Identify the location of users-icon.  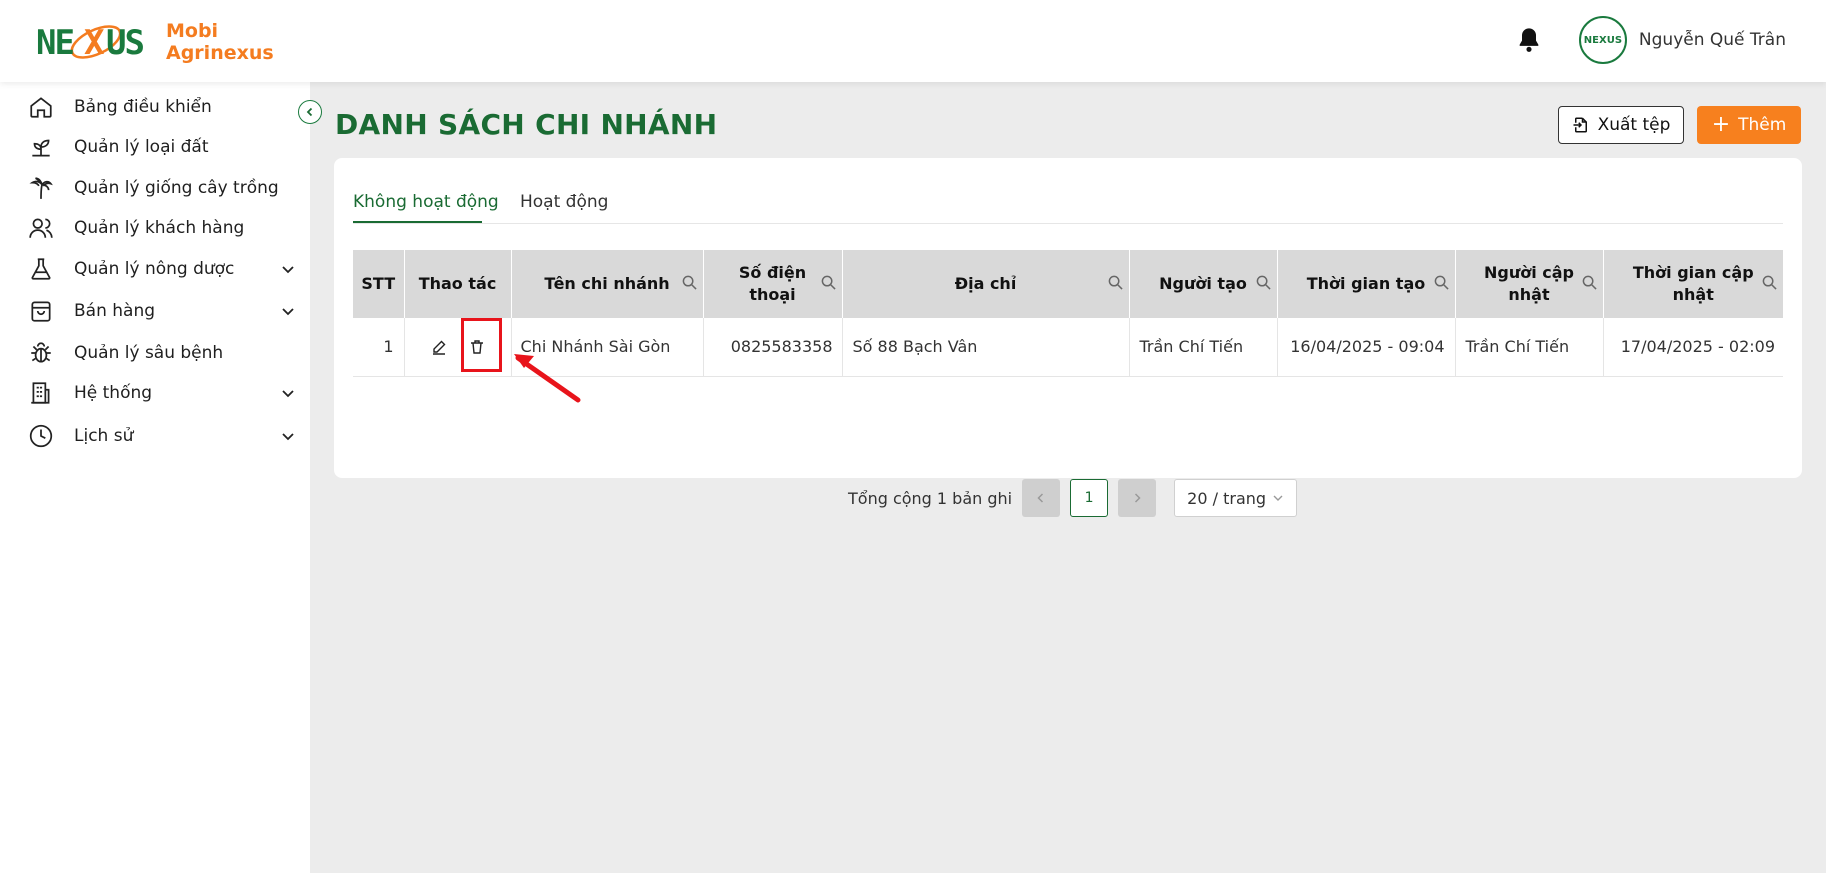
(41, 228).